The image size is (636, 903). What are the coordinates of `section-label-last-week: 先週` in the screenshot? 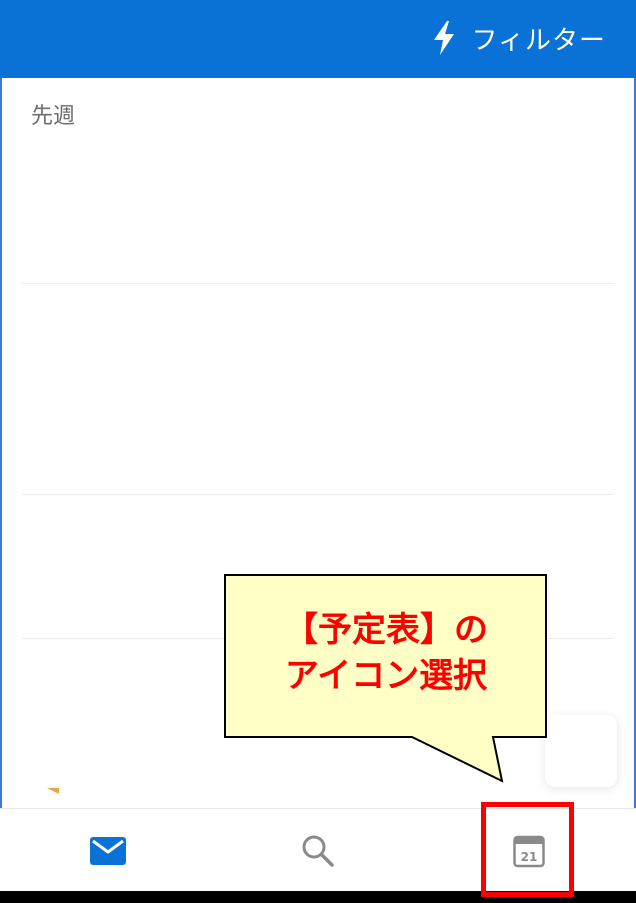 It's located at (53, 116).